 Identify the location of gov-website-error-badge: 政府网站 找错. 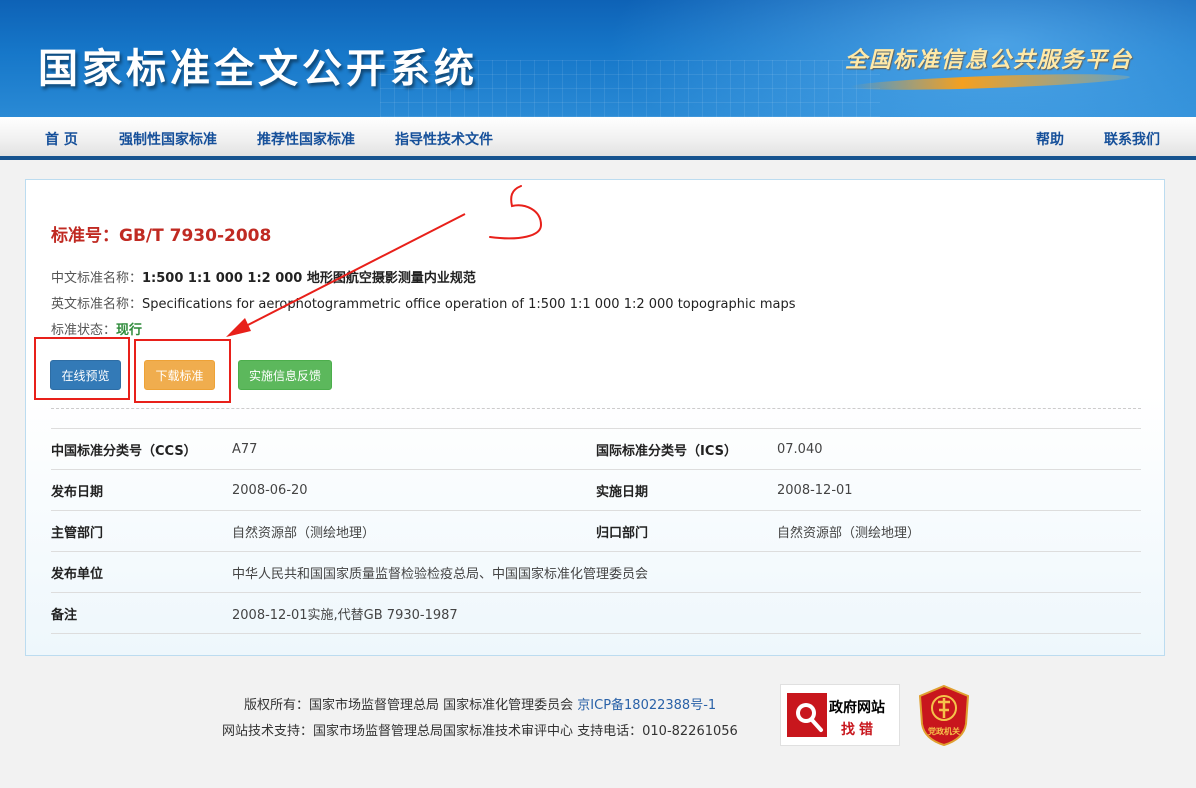
(840, 715).